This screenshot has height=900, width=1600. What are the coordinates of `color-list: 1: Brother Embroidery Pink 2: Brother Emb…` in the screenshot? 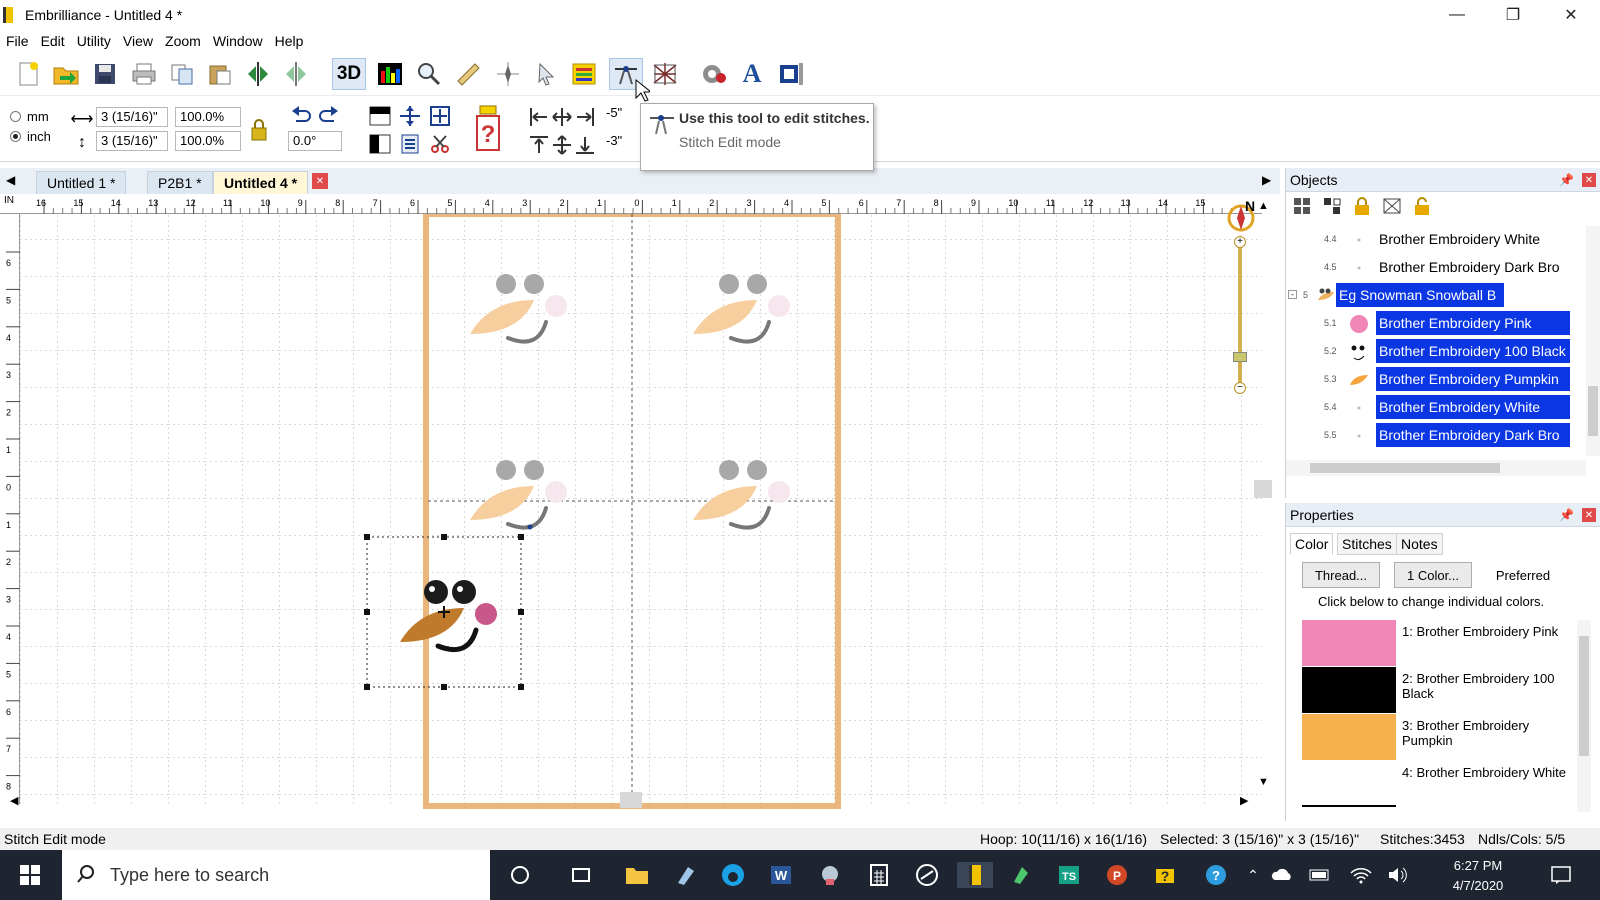 It's located at (1431, 716).